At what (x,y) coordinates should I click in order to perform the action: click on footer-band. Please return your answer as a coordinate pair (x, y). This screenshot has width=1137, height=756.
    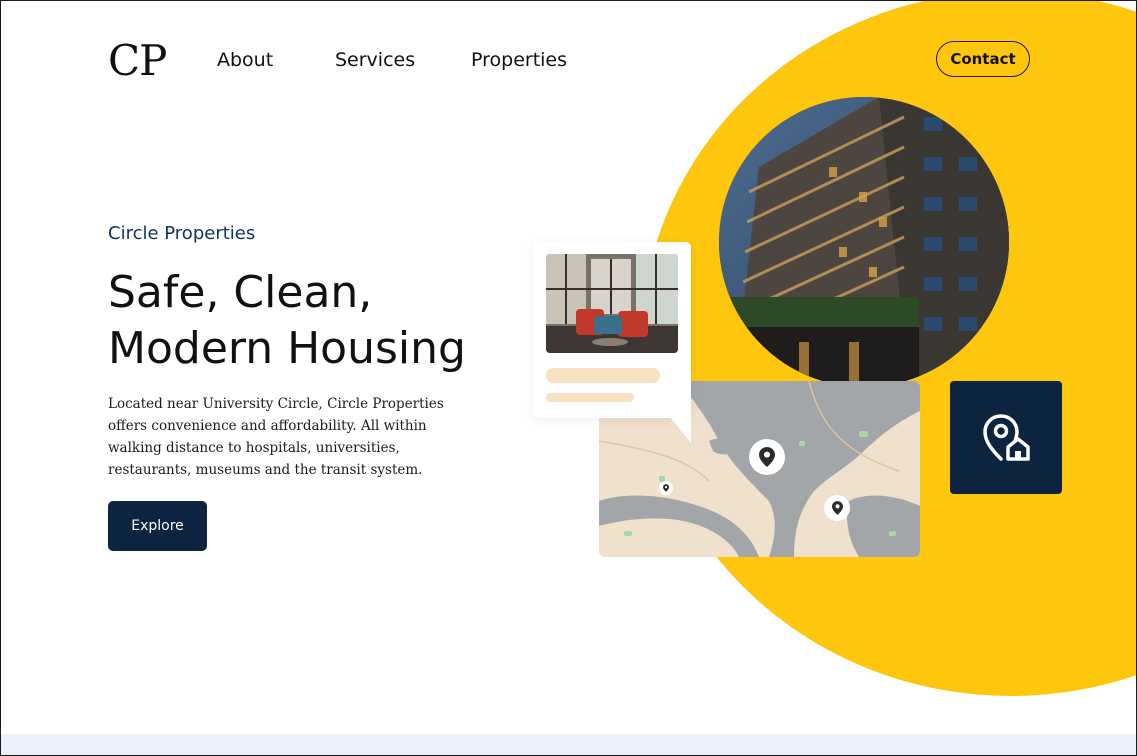
    Looking at the image, I should click on (568, 744).